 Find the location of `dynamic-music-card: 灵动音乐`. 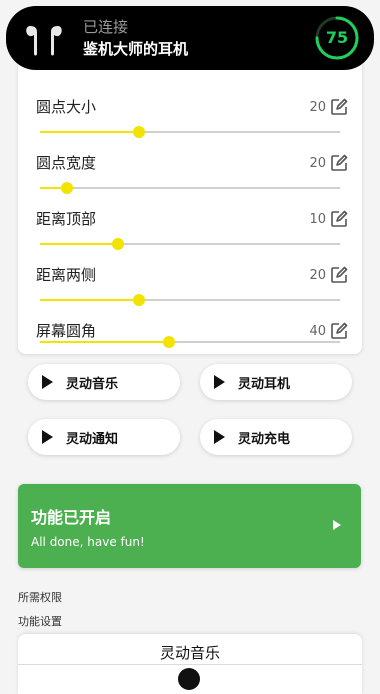

dynamic-music-card: 灵动音乐 is located at coordinates (190, 664).